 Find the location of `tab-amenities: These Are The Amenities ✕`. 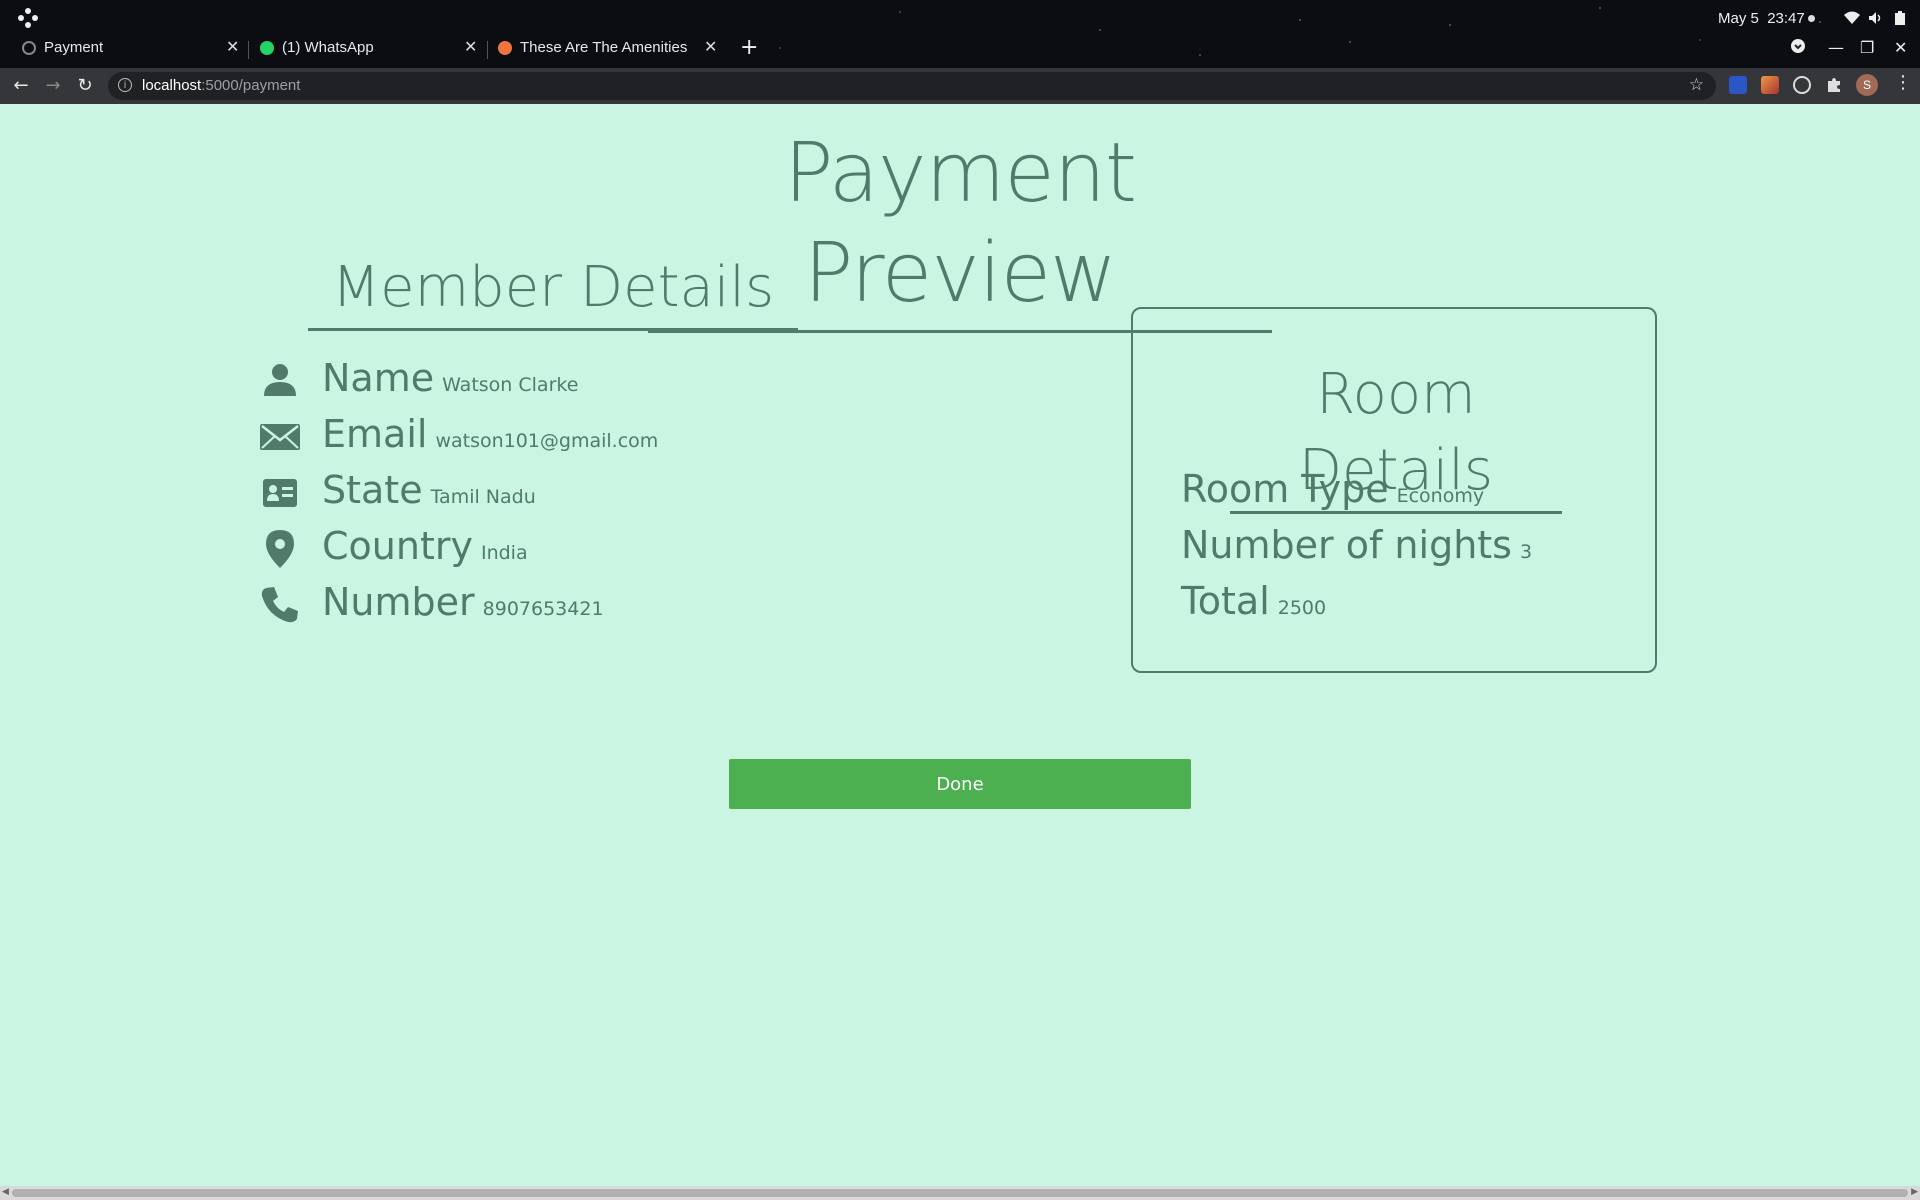

tab-amenities: These Are The Amenities ✕ is located at coordinates (609, 52).